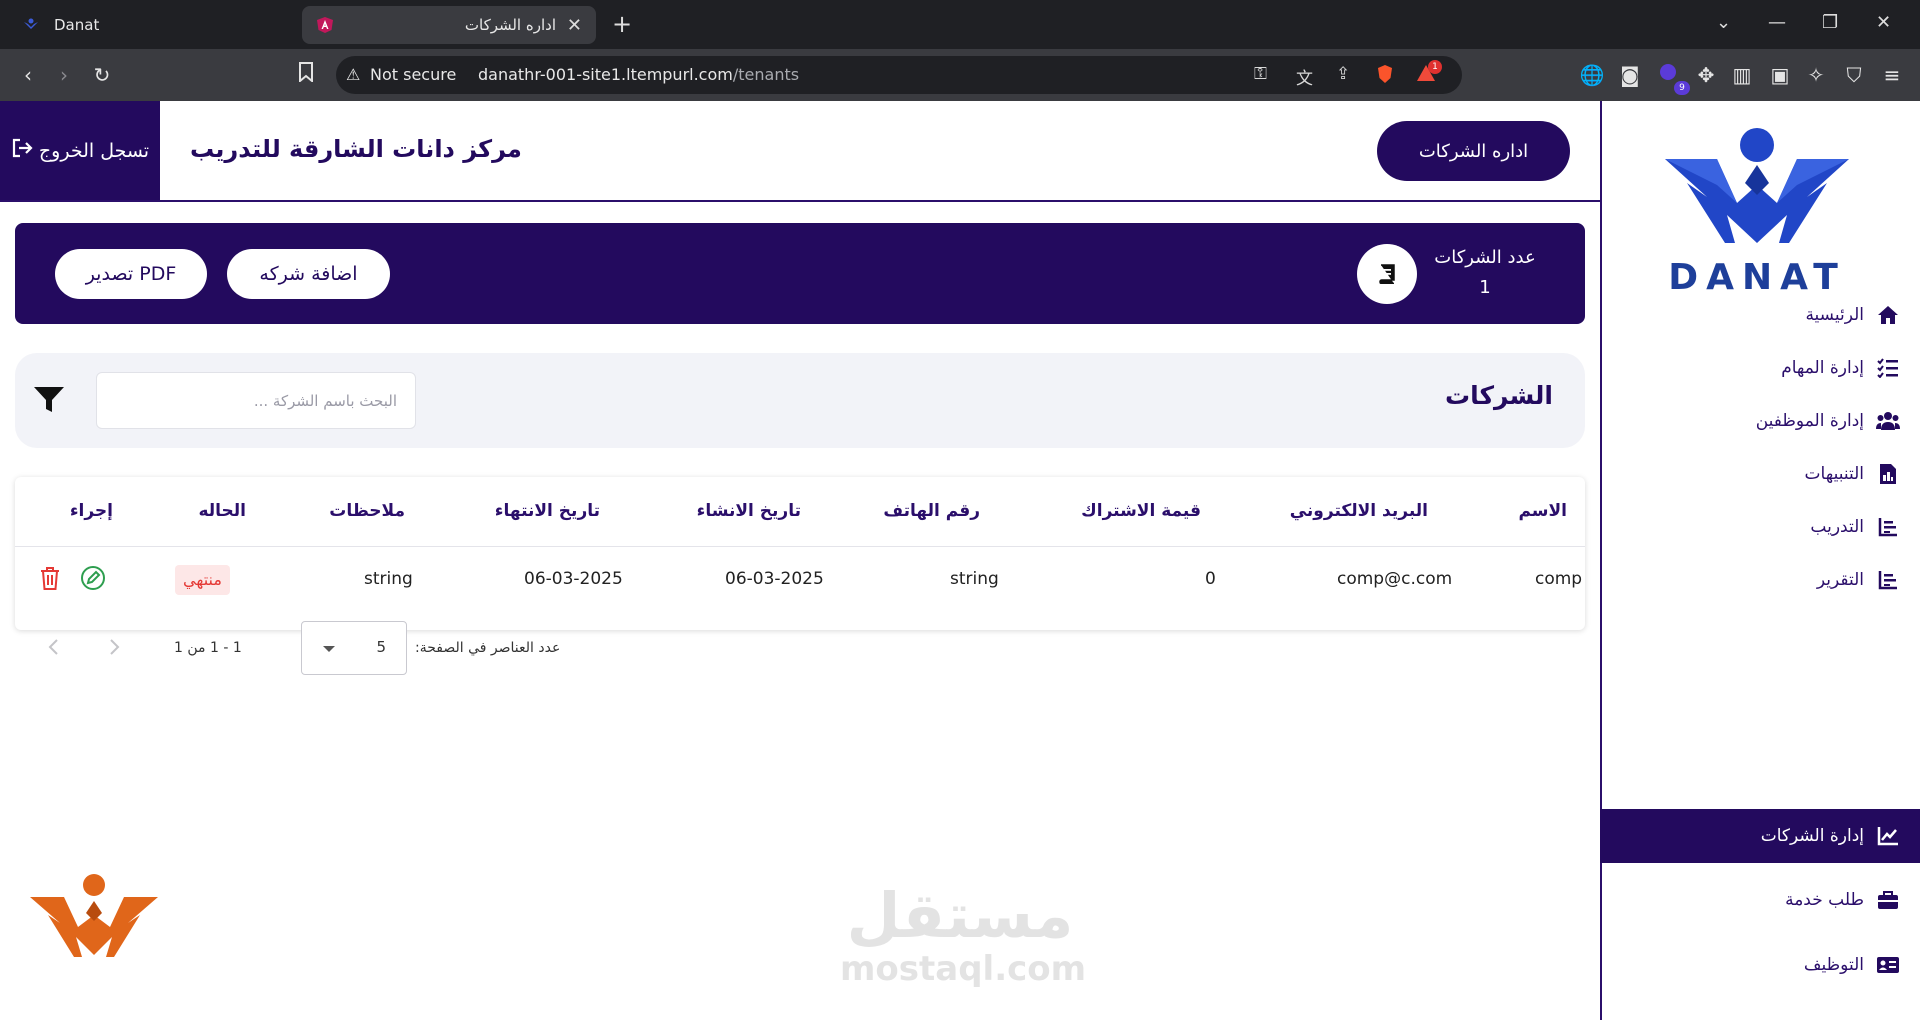 The width and height of the screenshot is (1920, 1020). What do you see at coordinates (1742, 75) in the screenshot?
I see `sidebar-toggle-icon: ▥` at bounding box center [1742, 75].